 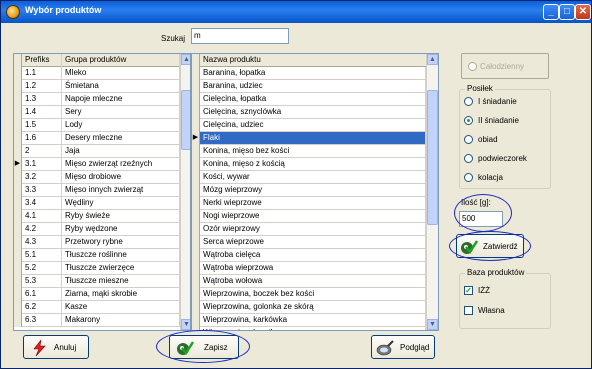 I want to click on group-prefix-cell: 5.2, so click(x=42, y=268).